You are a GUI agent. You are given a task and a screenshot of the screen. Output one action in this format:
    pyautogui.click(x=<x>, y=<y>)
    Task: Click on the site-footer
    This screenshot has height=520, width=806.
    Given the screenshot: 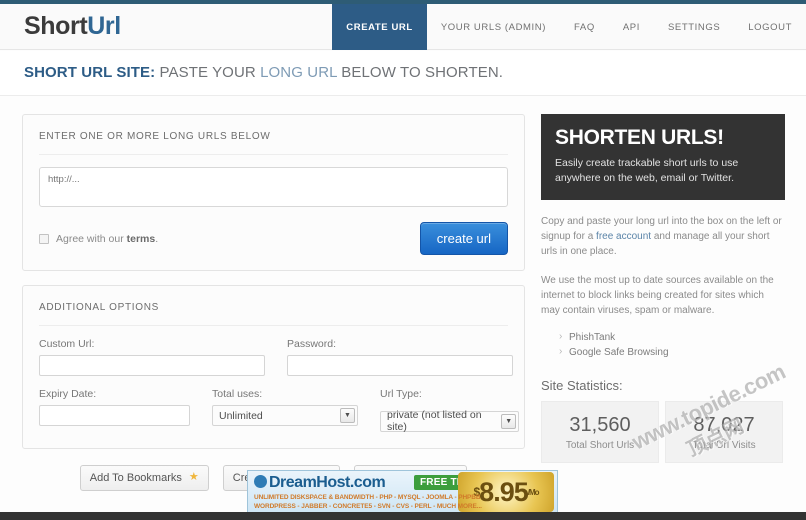 What is the action you would take?
    pyautogui.click(x=403, y=516)
    